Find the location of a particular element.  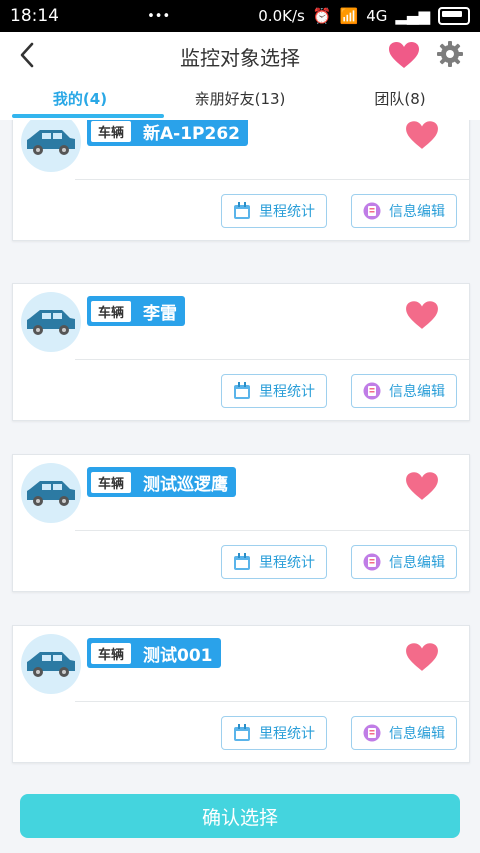

tab-friends: 亲朋好友(13) is located at coordinates (240, 99).